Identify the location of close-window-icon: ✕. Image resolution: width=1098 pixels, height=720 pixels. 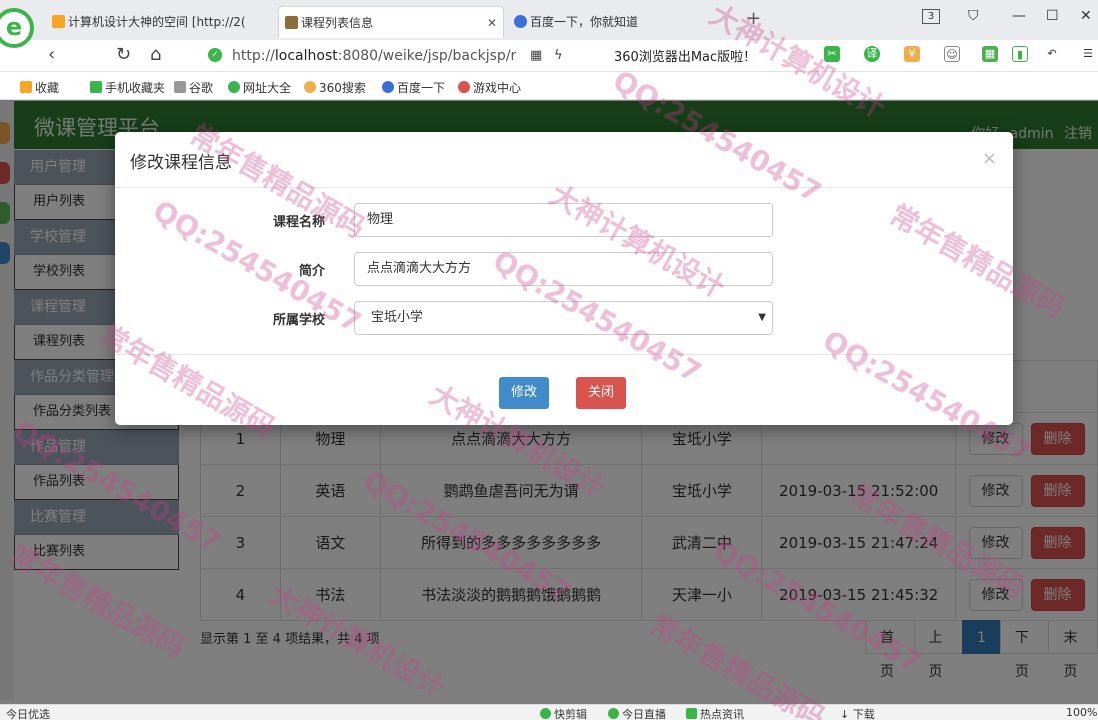
(1086, 16).